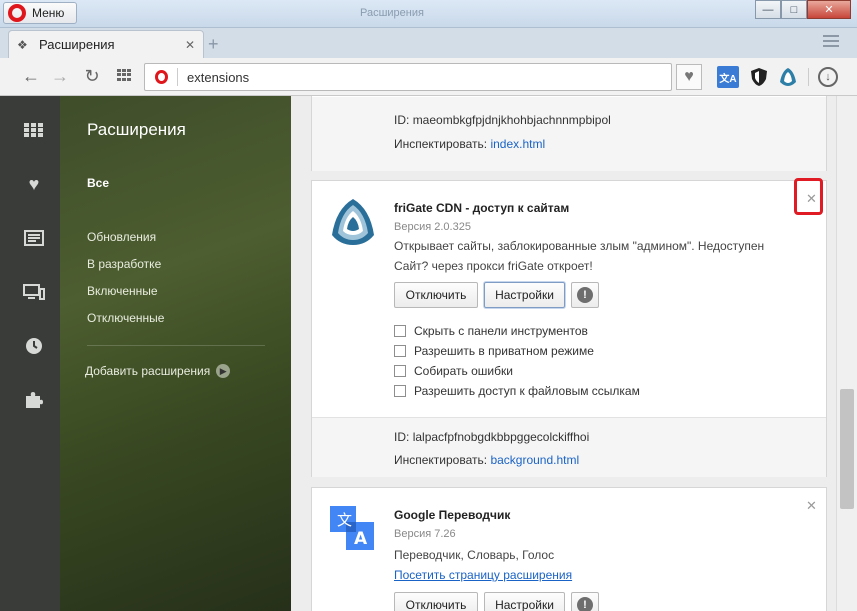 The image size is (857, 611). What do you see at coordinates (121, 237) in the screenshot?
I see `filter-updates: Обновления` at bounding box center [121, 237].